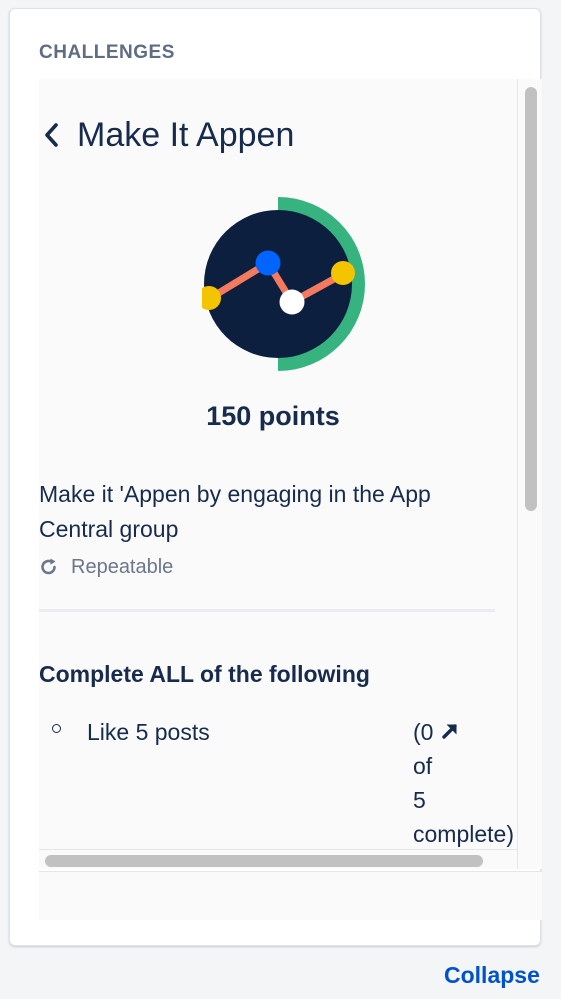 The height and width of the screenshot is (999, 561). What do you see at coordinates (204, 674) in the screenshot?
I see `requirements-heading: Complete ALL of the following` at bounding box center [204, 674].